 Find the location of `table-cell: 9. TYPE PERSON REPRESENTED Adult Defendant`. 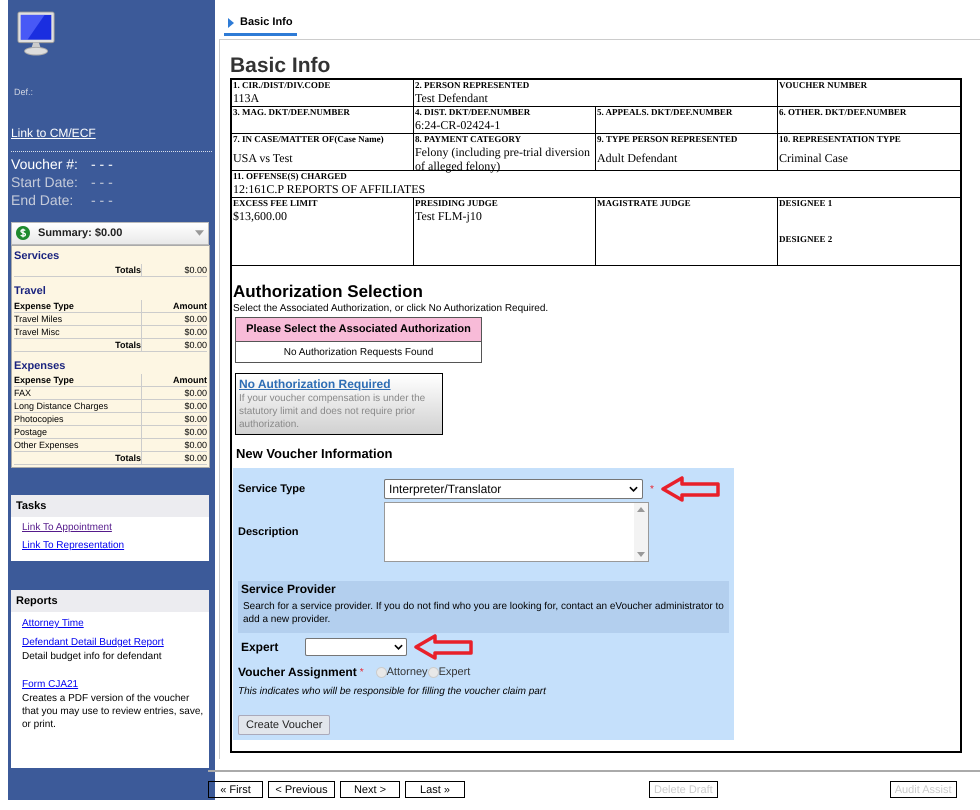

table-cell: 9. TYPE PERSON REPRESENTED Adult Defendant is located at coordinates (687, 152).